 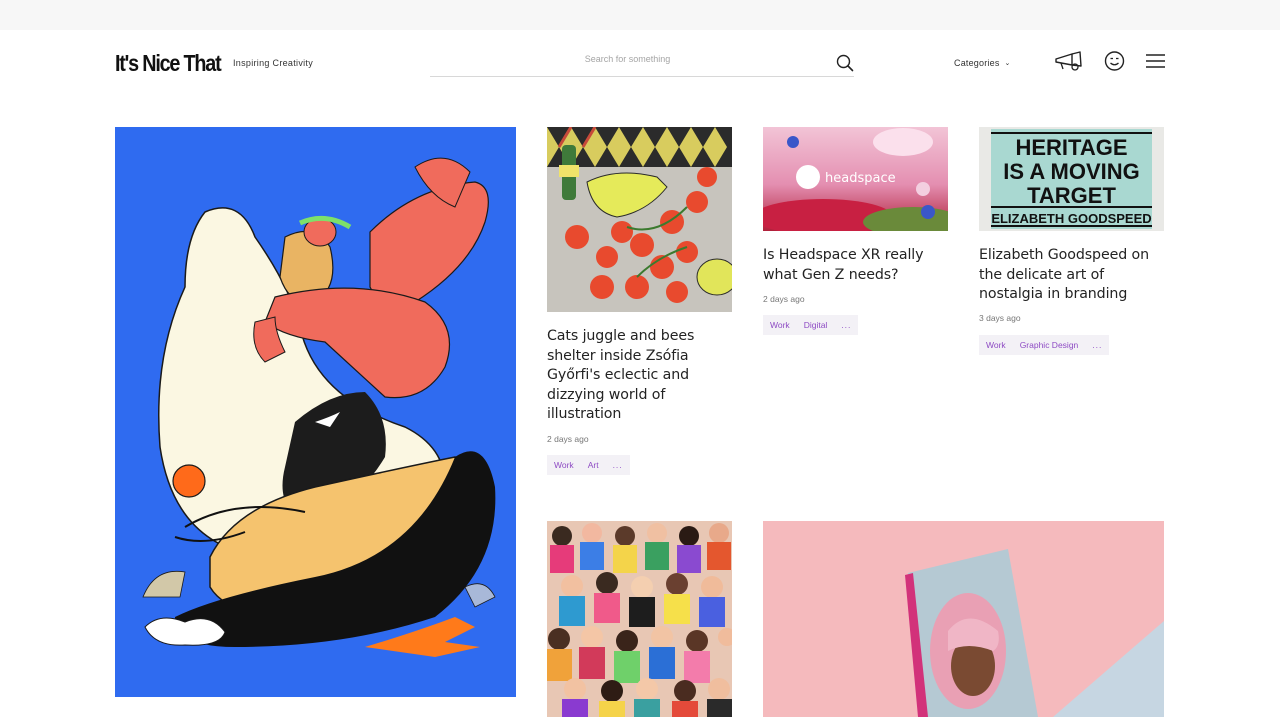 I want to click on article-image-zsofia, so click(x=639, y=219).